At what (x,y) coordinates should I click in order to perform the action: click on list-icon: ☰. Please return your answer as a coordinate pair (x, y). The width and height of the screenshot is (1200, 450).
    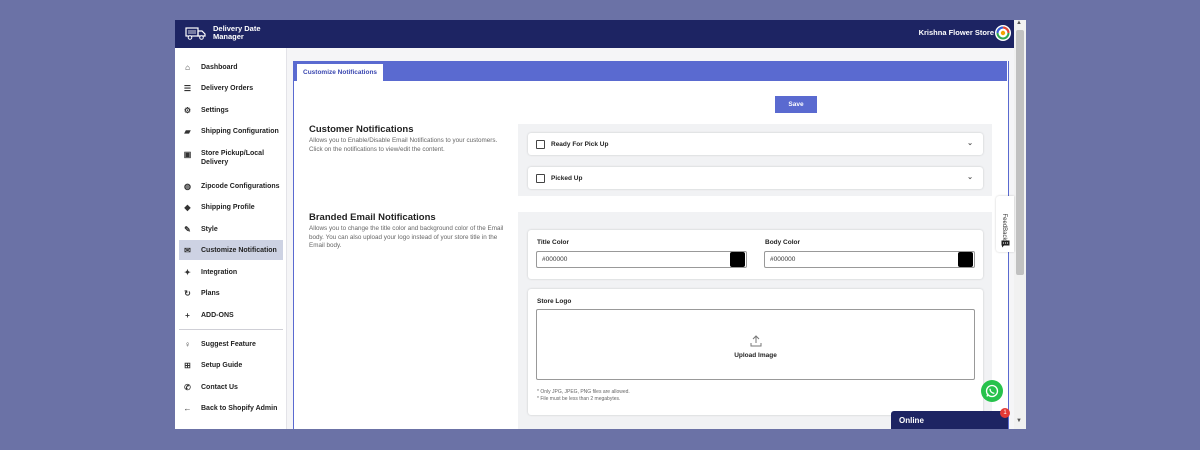
    Looking at the image, I should click on (187, 88).